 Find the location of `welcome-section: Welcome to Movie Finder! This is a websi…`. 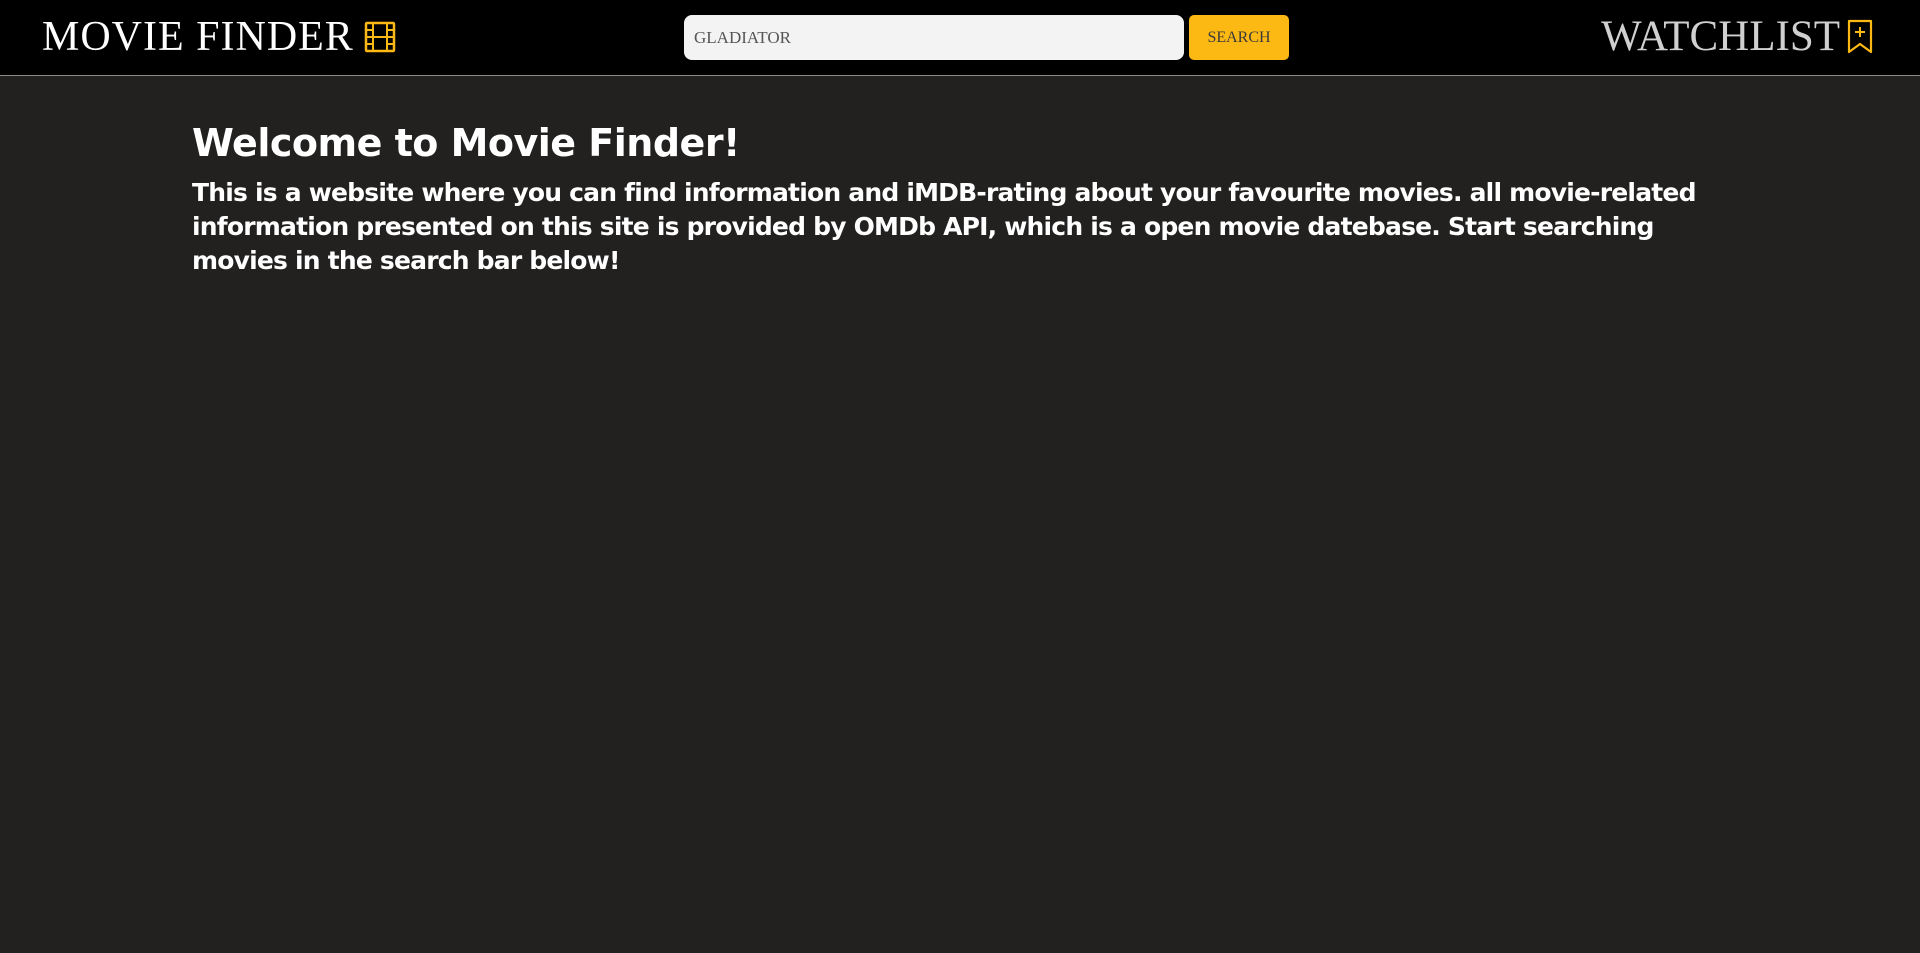

welcome-section: Welcome to Movie Finder! This is a websi… is located at coordinates (962, 198).